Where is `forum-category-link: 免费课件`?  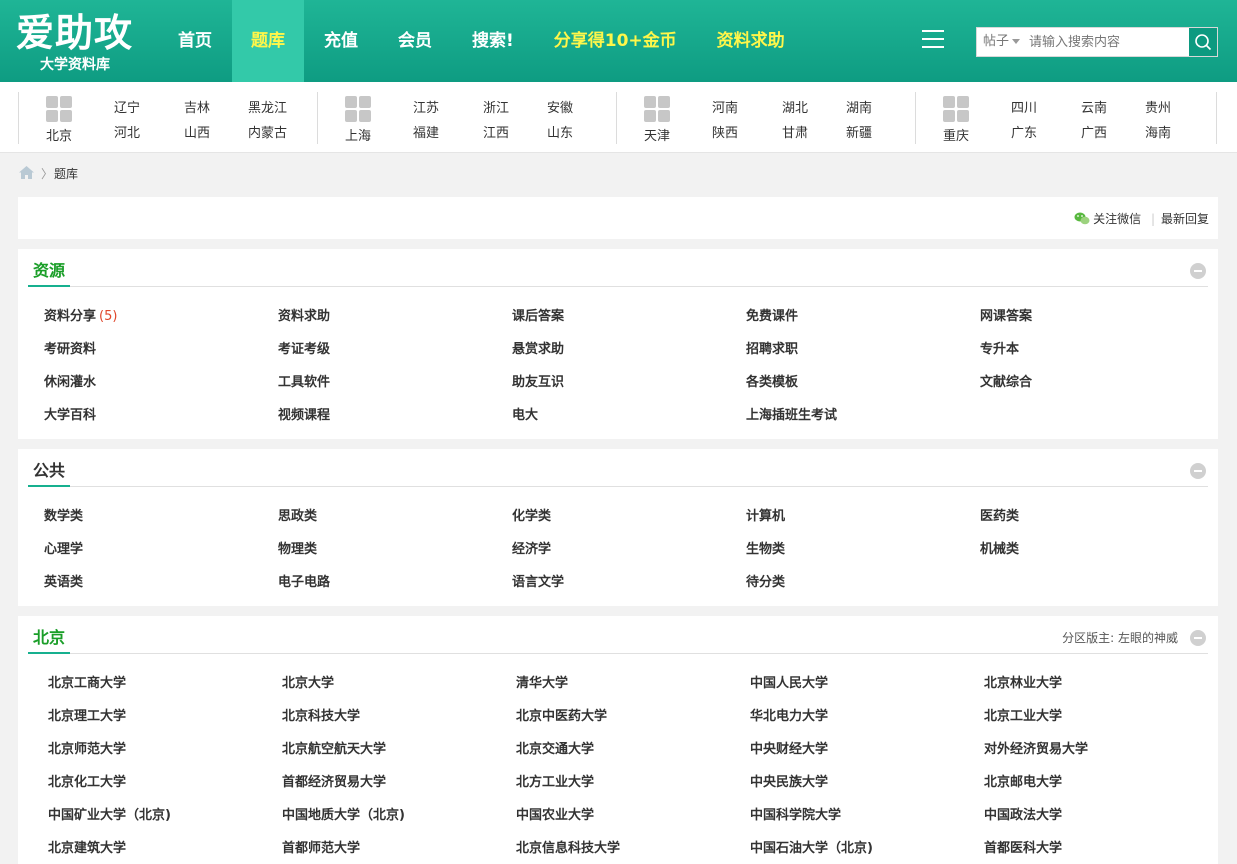
forum-category-link: 免费课件 is located at coordinates (772, 314).